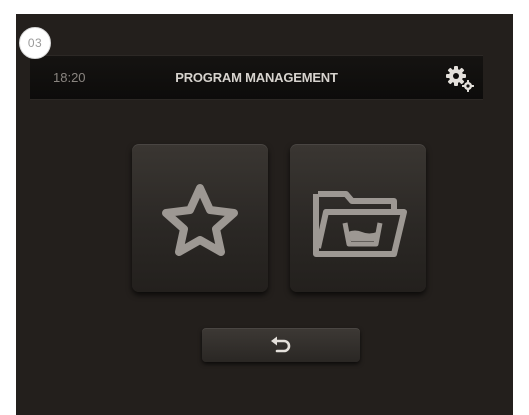  I want to click on gears-icon, so click(460, 79).